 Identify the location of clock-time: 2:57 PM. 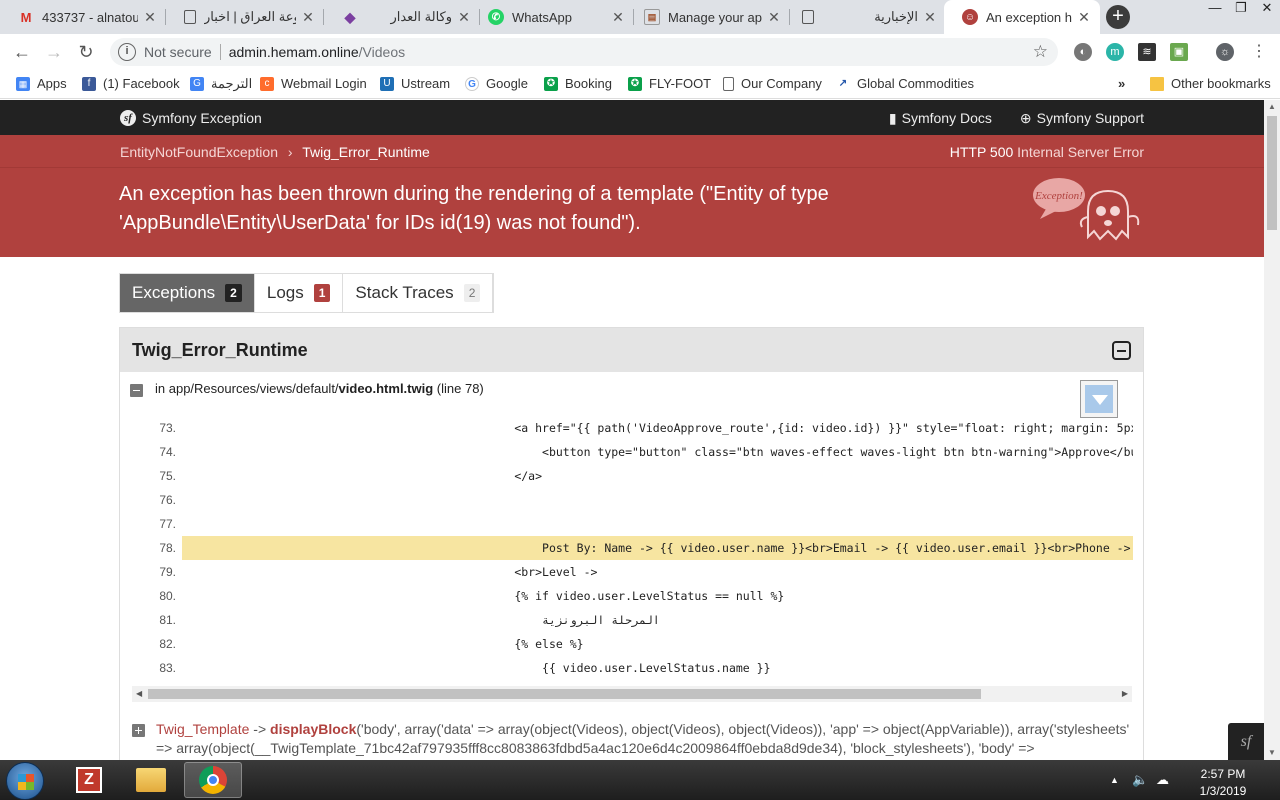
(1223, 774).